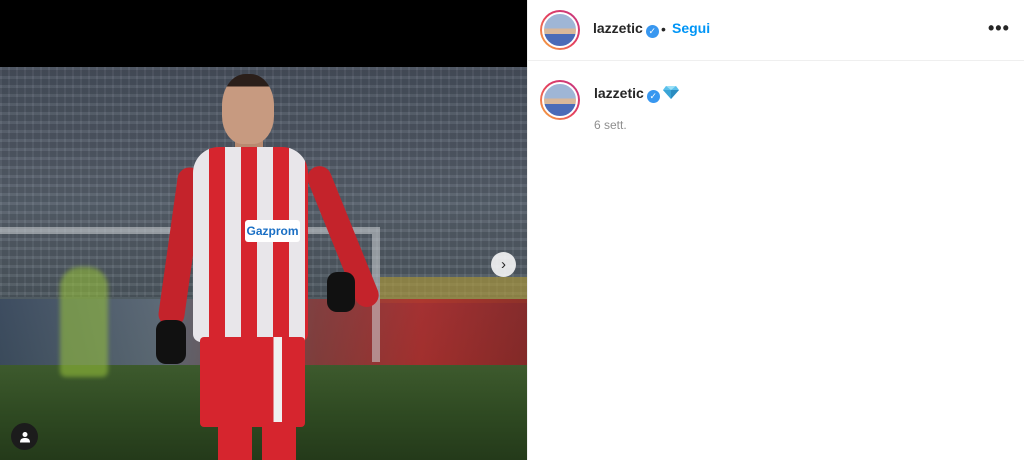 The image size is (1024, 460). Describe the element at coordinates (776, 30) in the screenshot. I see `post-header: lazzetic ✓ • Segui •••` at that location.